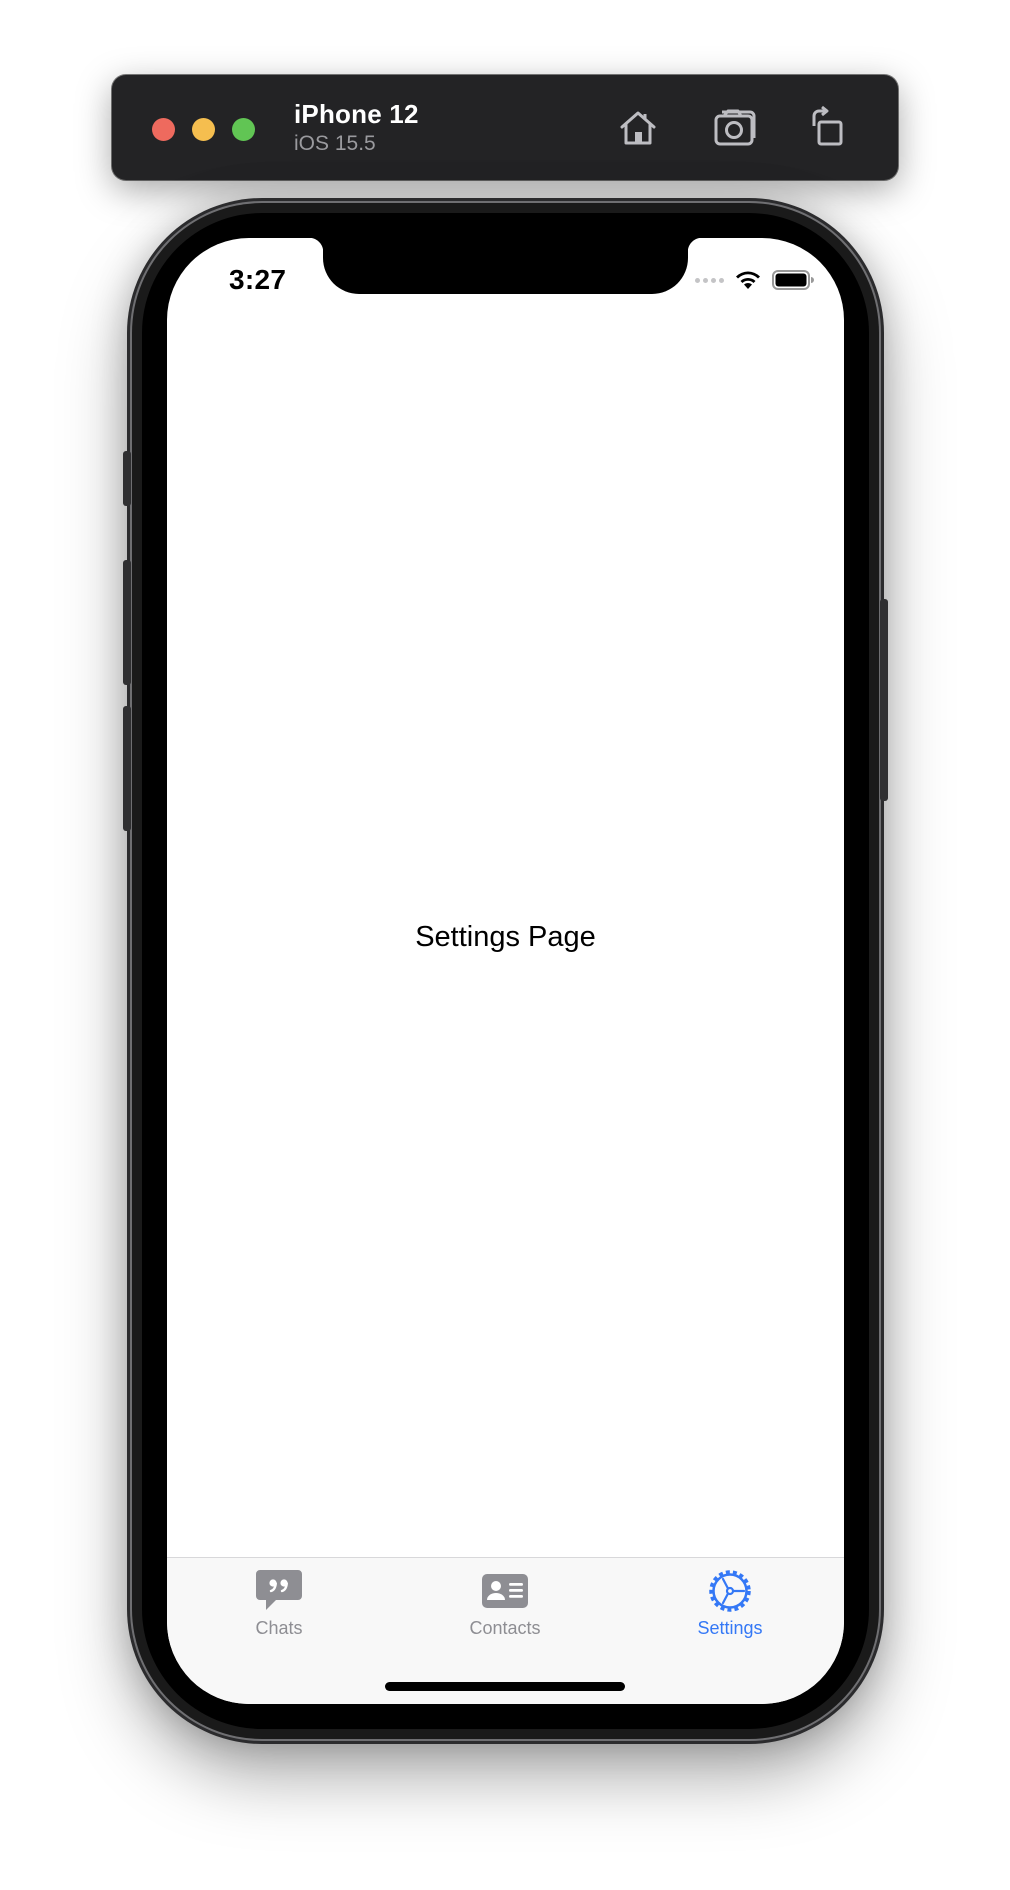 The image size is (1010, 1890). Describe the element at coordinates (730, 1613) in the screenshot. I see `tab-settings: Settings` at that location.